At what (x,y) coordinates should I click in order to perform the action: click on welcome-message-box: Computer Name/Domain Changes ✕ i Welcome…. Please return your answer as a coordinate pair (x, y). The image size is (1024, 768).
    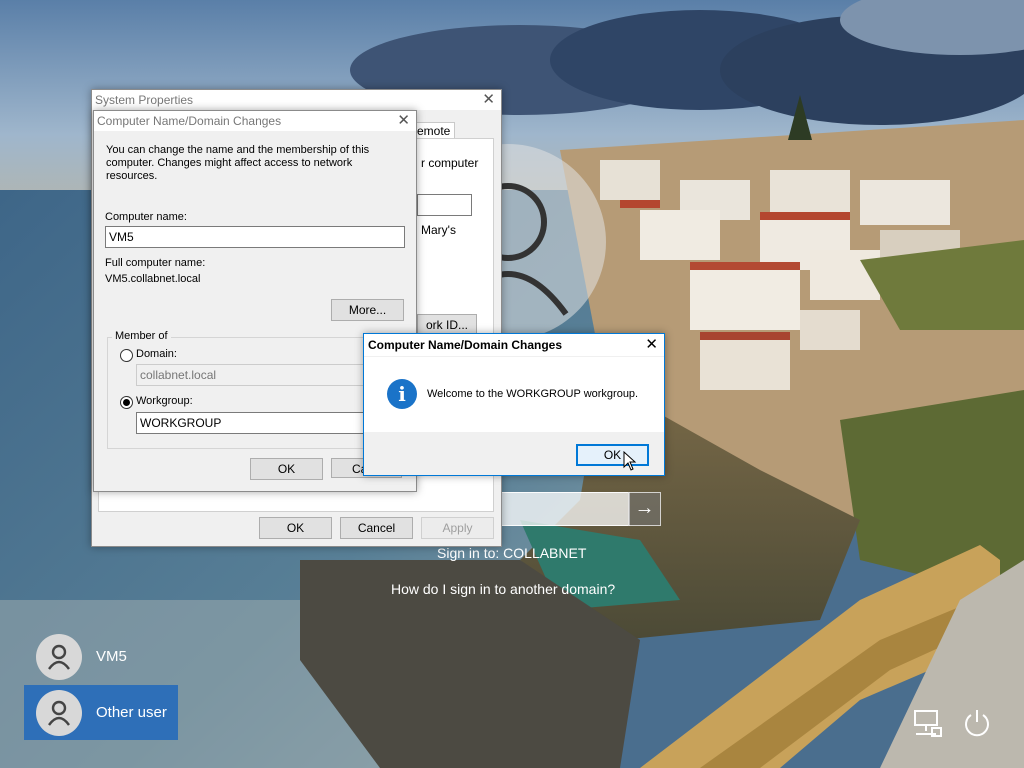
    Looking at the image, I should click on (514, 404).